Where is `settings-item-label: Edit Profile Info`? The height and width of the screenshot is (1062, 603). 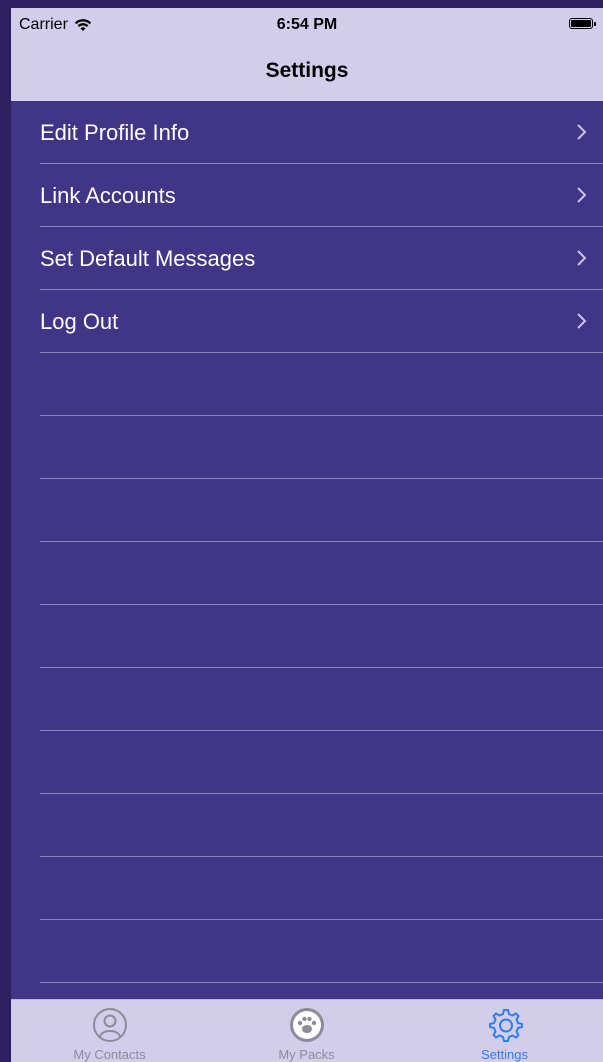
settings-item-label: Edit Profile Info is located at coordinates (115, 132).